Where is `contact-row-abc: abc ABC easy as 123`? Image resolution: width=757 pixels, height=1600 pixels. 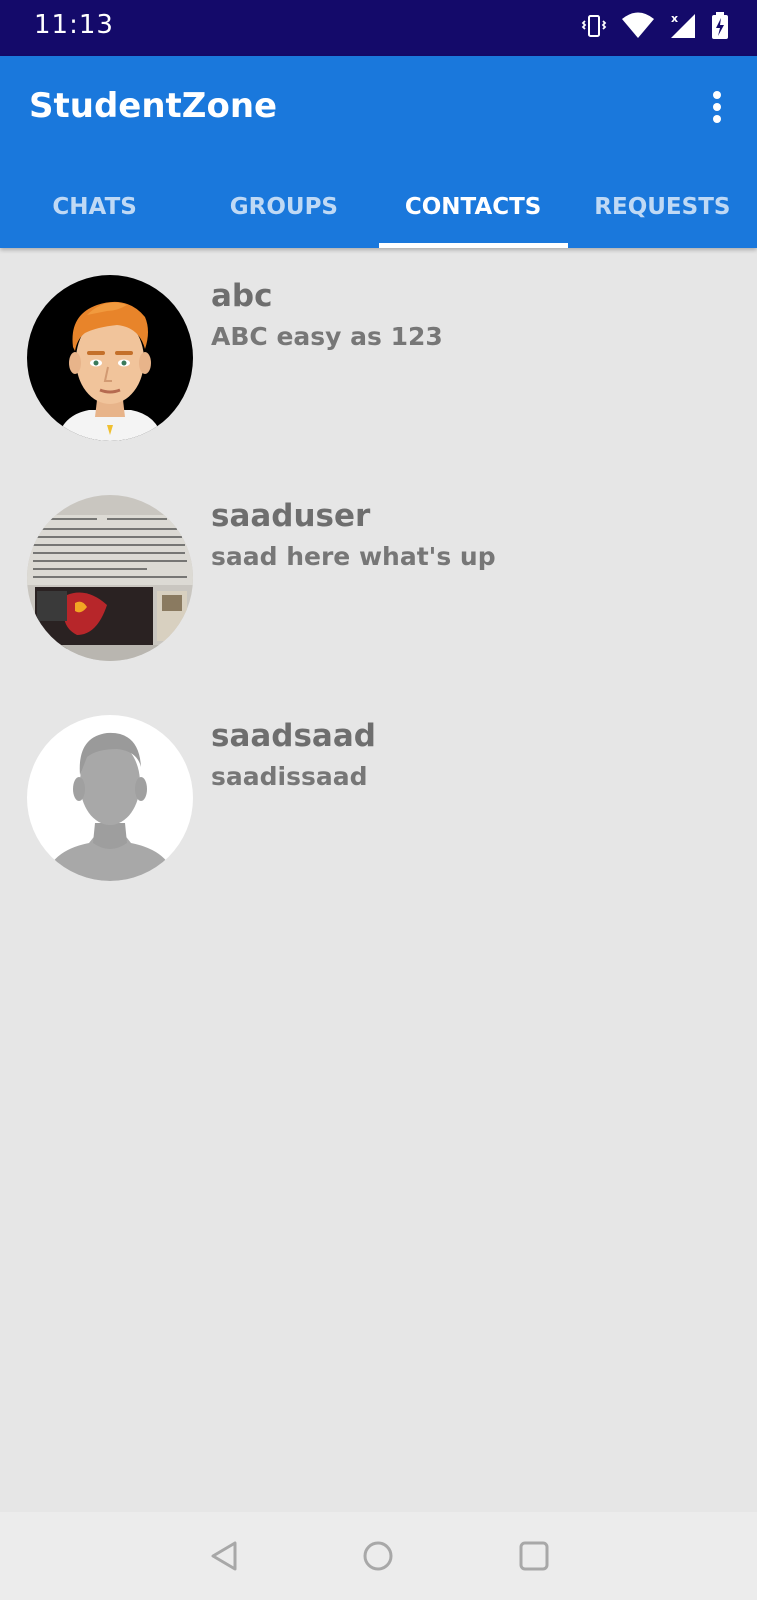
contact-row-abc: abc ABC easy as 123 is located at coordinates (378, 358).